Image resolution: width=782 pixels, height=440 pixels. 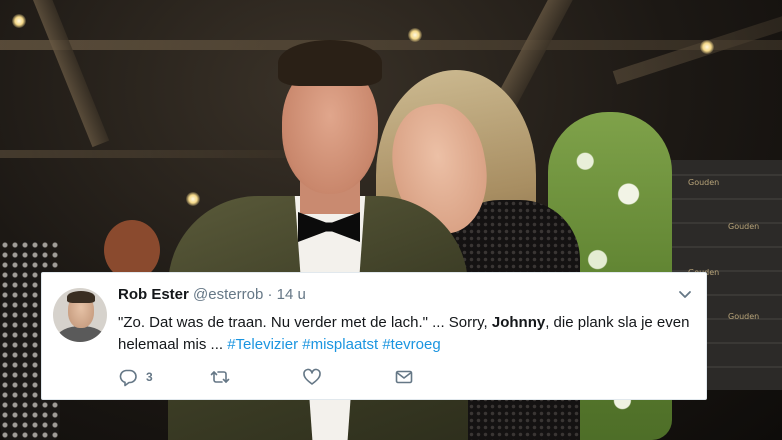 I want to click on display-name: Rob Ester, so click(x=153, y=294).